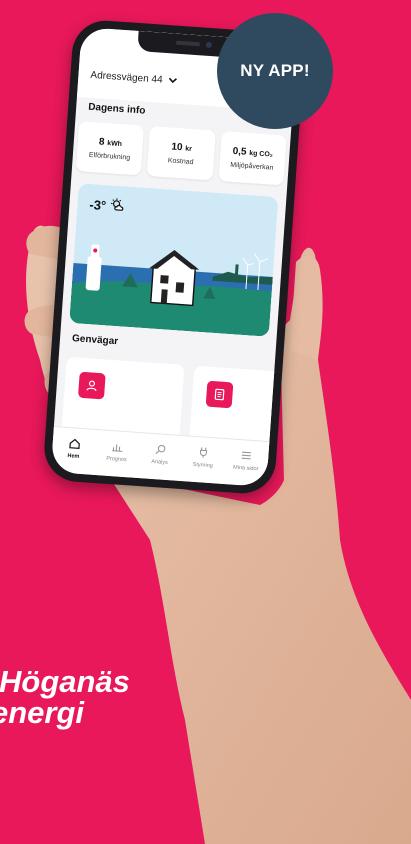 This screenshot has height=844, width=411. I want to click on home-icon, so click(74, 443).